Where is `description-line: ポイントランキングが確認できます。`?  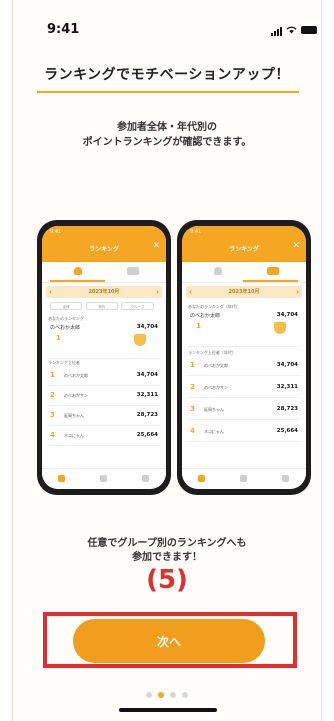
description-line: ポイントランキングが確認できます。 is located at coordinates (167, 142).